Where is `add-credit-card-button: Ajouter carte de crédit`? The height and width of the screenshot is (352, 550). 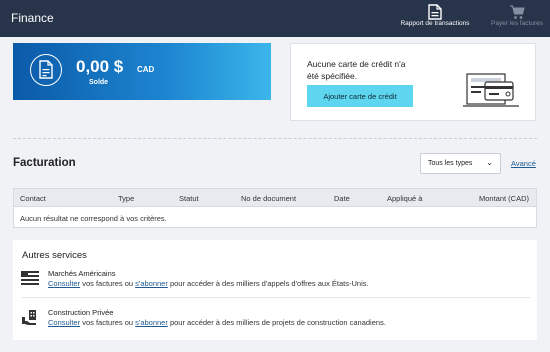
add-credit-card-button: Ajouter carte de crédit is located at coordinates (360, 96).